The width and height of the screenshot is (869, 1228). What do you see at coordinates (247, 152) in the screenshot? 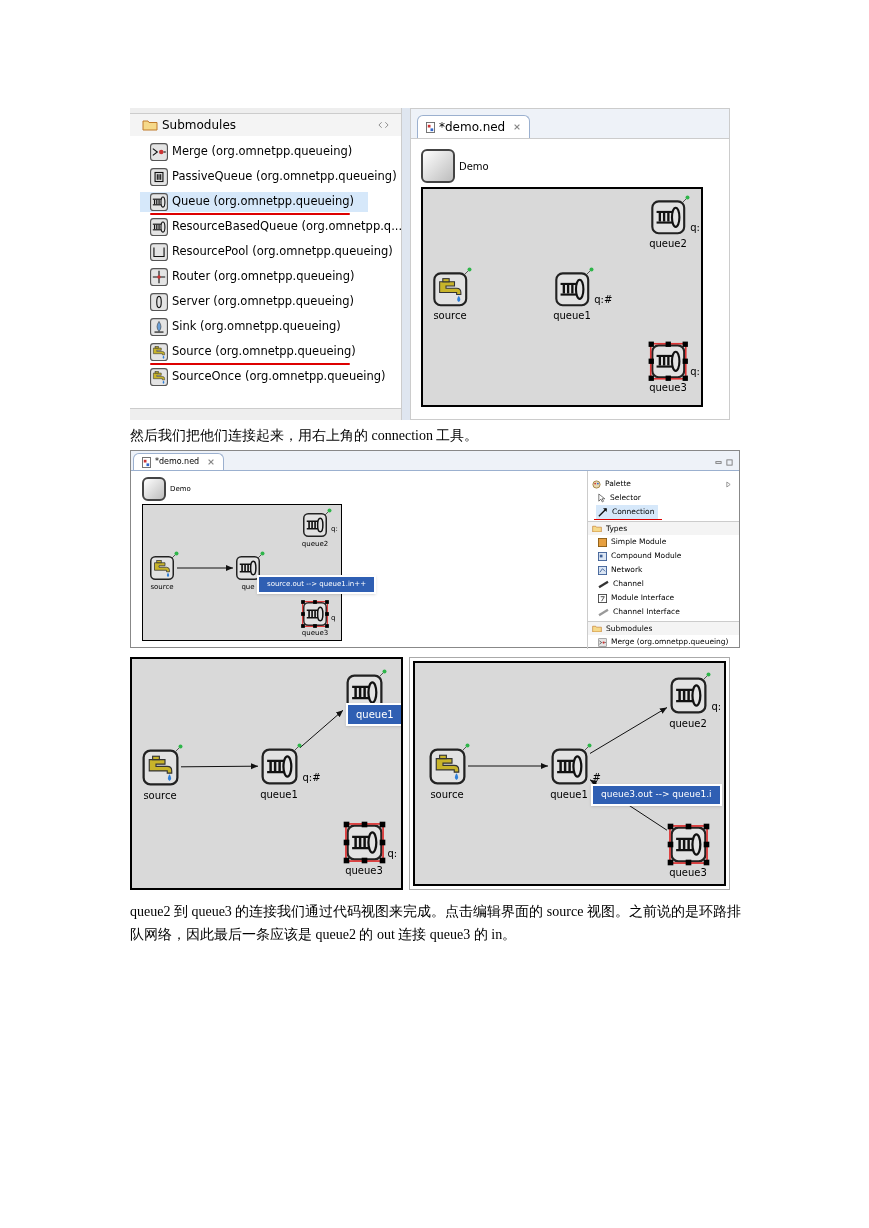
I see `submodule-item: Merge (org.omnetpp.queueing)` at bounding box center [247, 152].